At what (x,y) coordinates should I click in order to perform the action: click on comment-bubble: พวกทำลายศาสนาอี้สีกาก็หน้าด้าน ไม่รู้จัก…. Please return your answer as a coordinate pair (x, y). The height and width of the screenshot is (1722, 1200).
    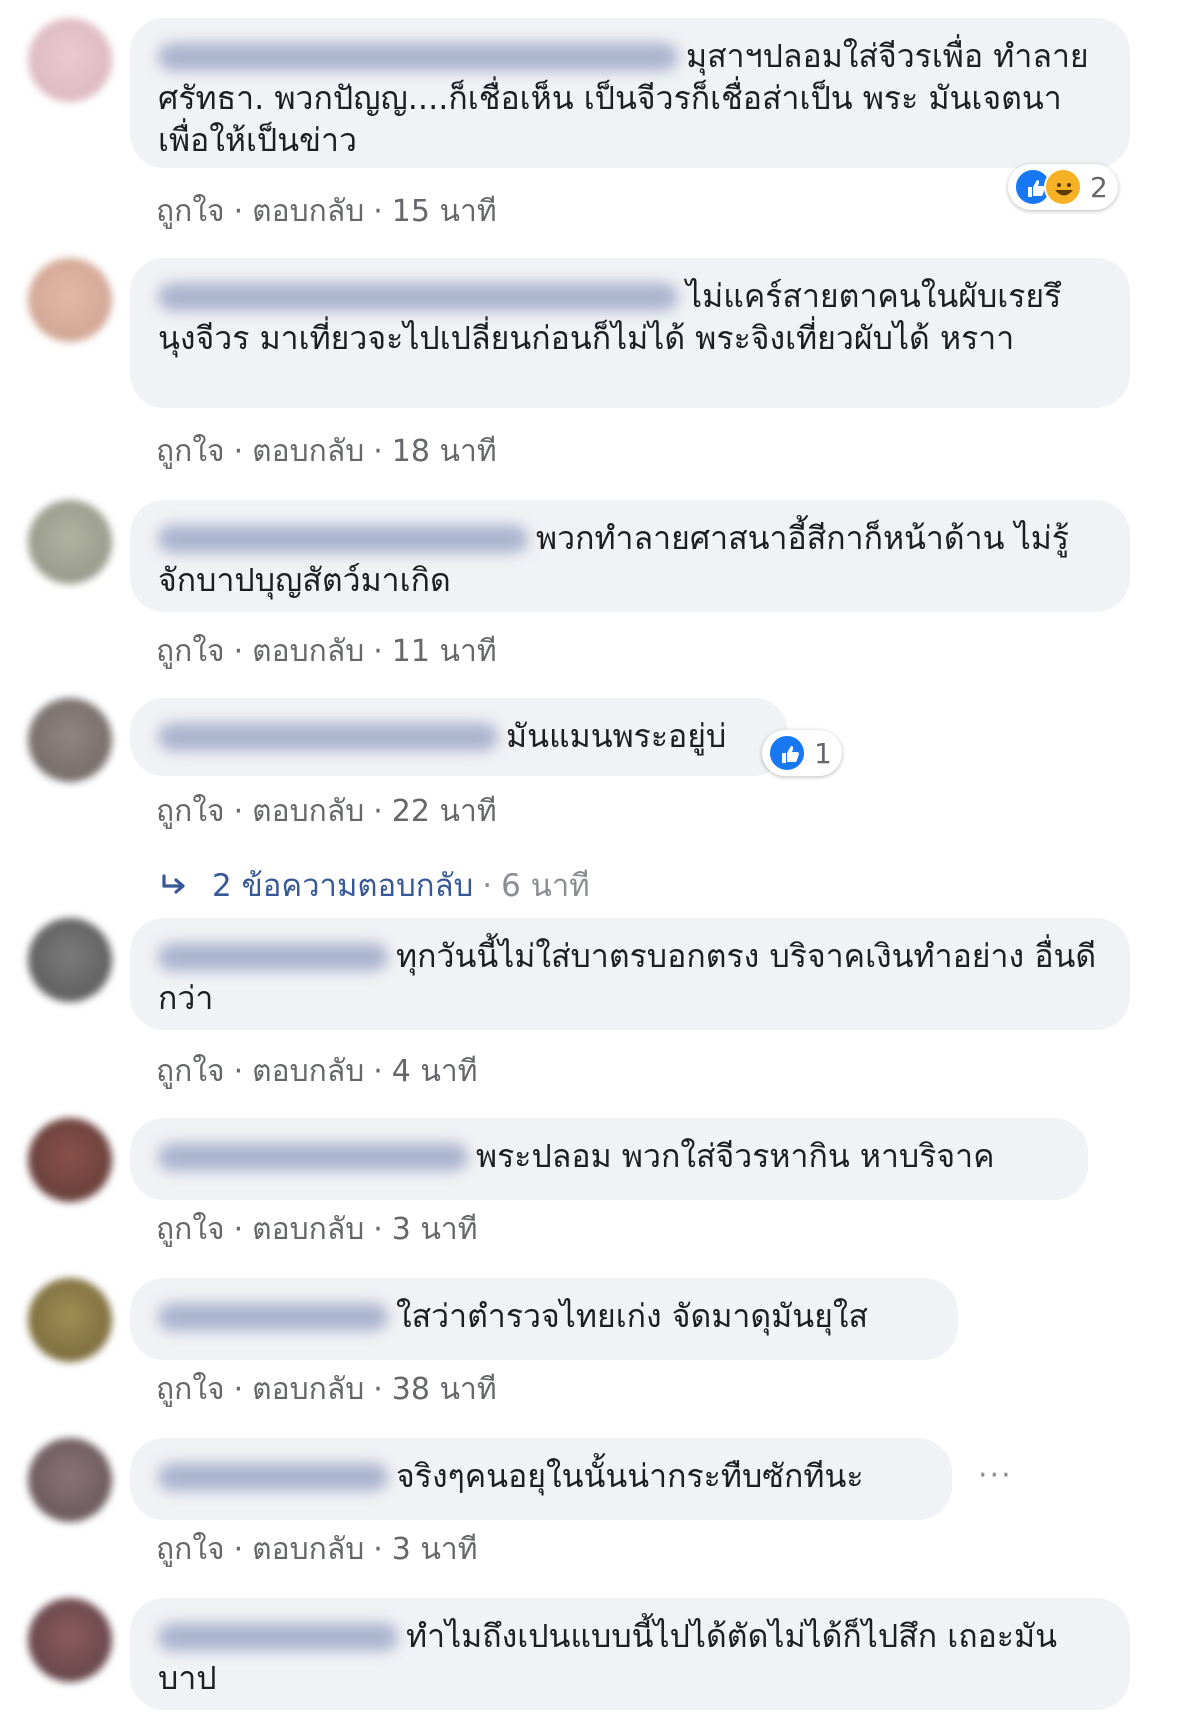
    Looking at the image, I should click on (630, 556).